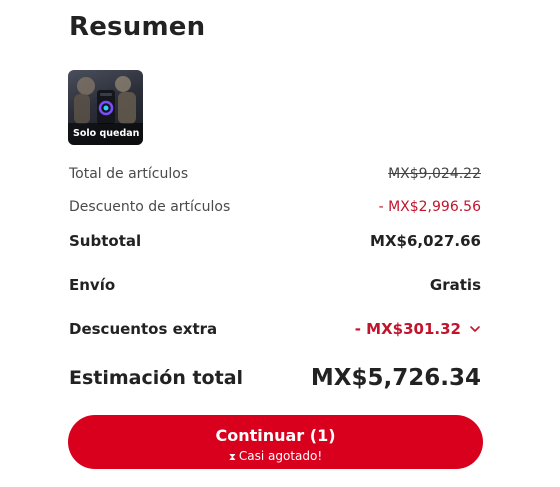 This screenshot has height=487, width=560. I want to click on continue-button-label: Continuar (1), so click(275, 435).